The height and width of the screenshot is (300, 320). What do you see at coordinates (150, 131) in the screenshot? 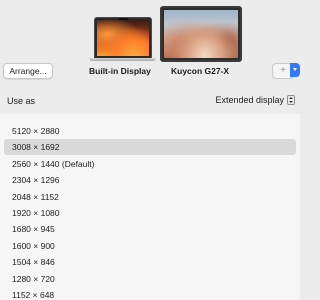
I see `resolution-option: 5120 × 2880` at bounding box center [150, 131].